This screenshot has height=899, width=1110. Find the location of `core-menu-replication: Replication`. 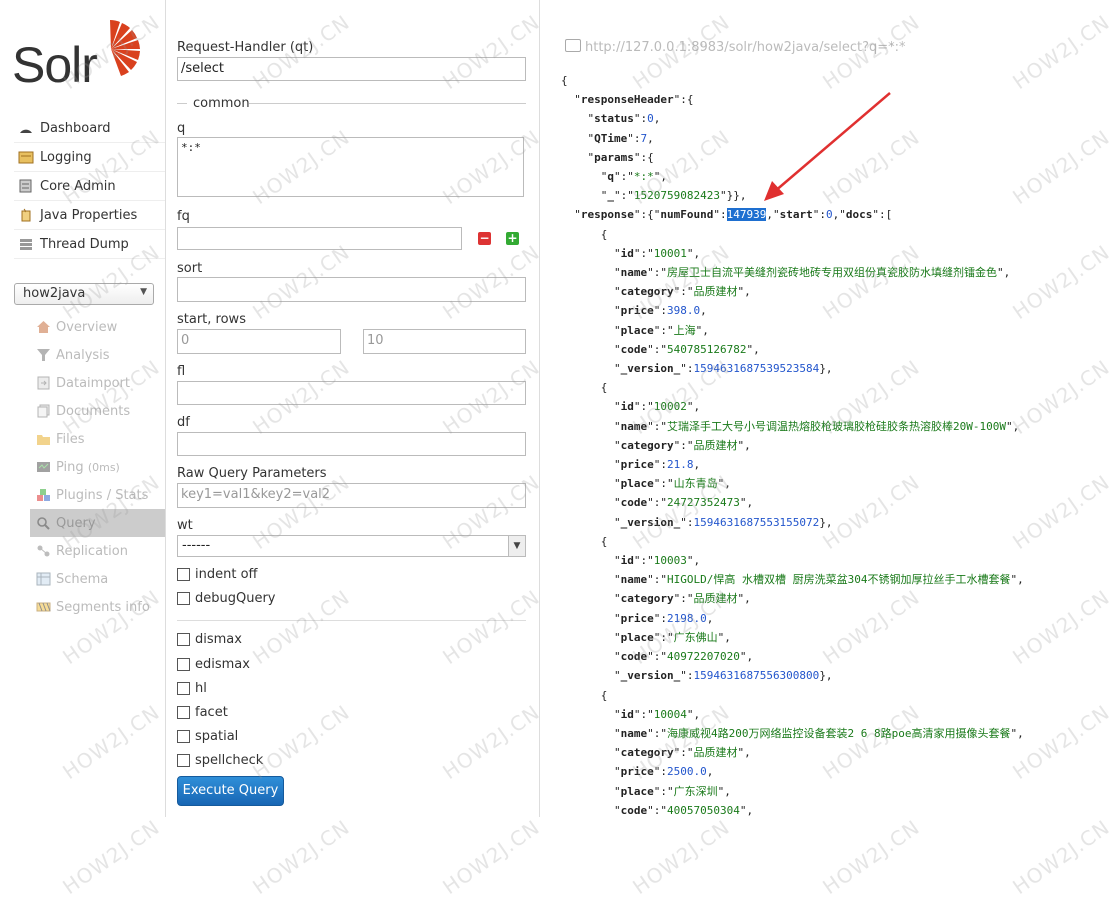

core-menu-replication: Replication is located at coordinates (97, 551).